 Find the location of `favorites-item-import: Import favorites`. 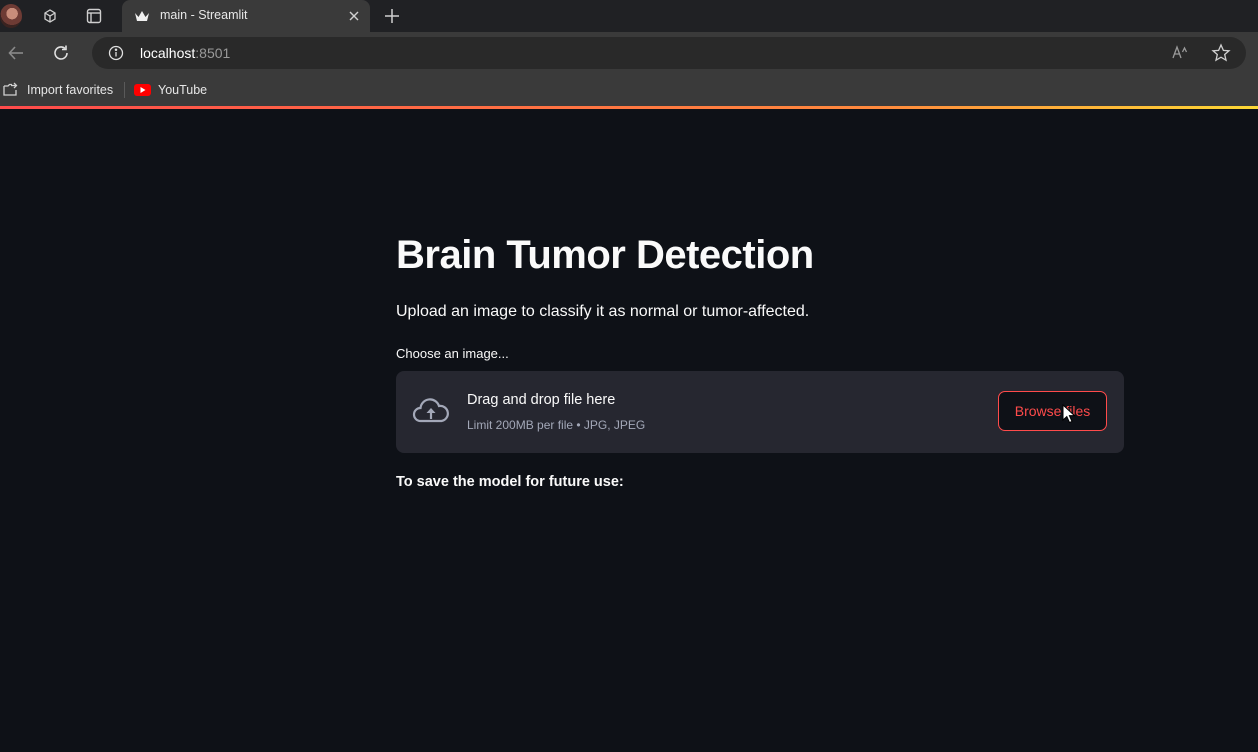

favorites-item-import: Import favorites is located at coordinates (57, 90).